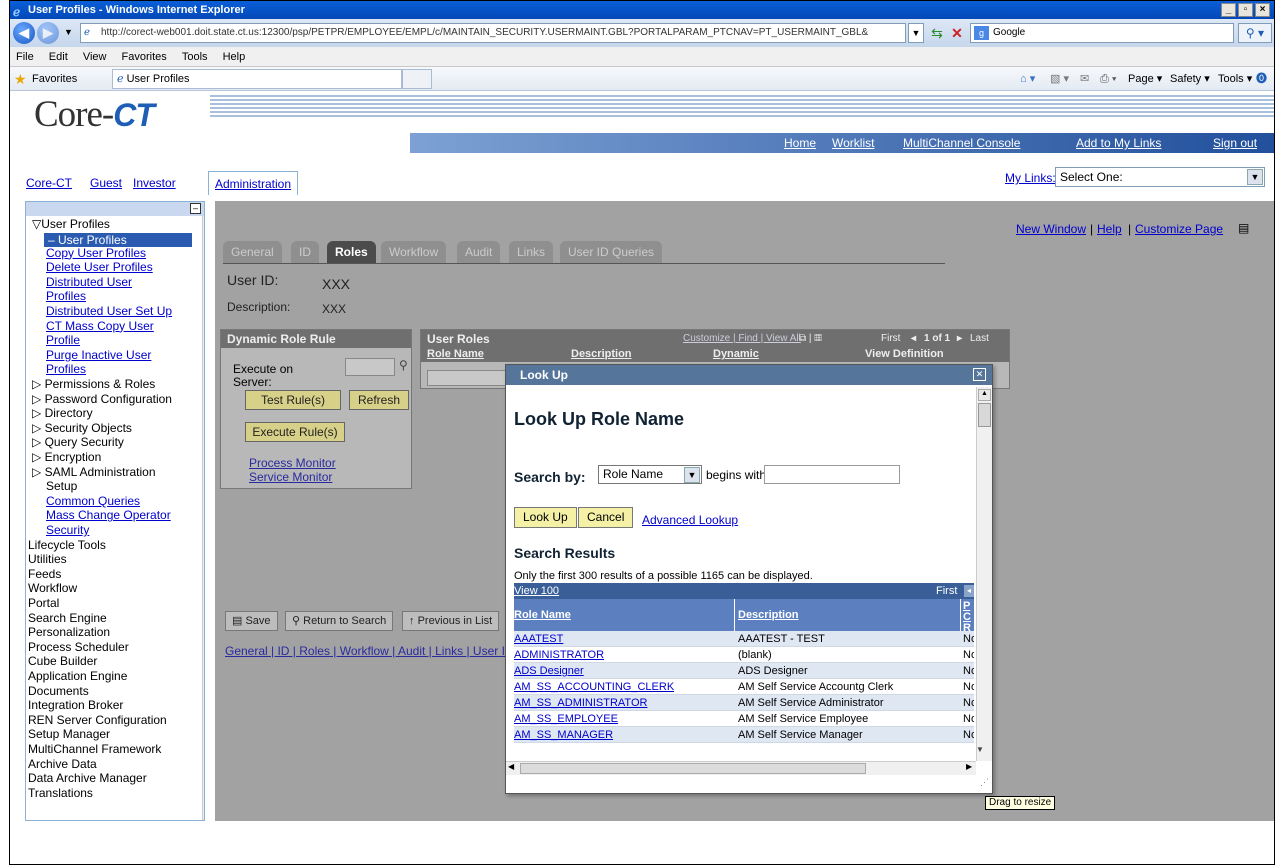 The width and height of the screenshot is (1282, 865). Describe the element at coordinates (89, 282) in the screenshot. I see `menu-item-4: Distributed User` at that location.